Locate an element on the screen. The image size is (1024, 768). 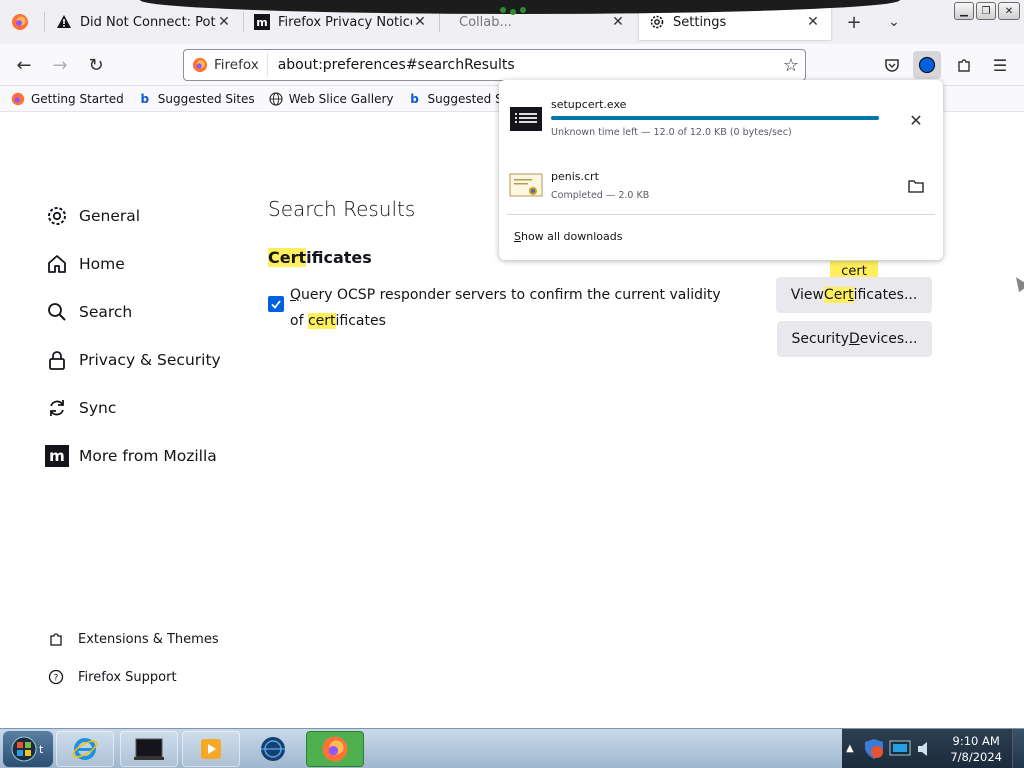
sidebar-item-home: Home is located at coordinates (150, 264).